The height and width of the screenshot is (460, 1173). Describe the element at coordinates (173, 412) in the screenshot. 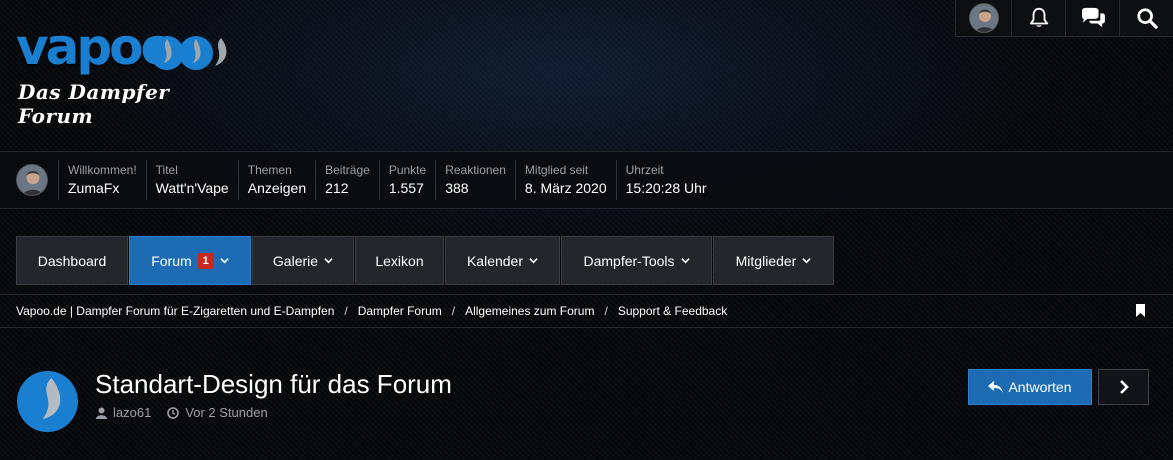

I see `clock-icon` at that location.